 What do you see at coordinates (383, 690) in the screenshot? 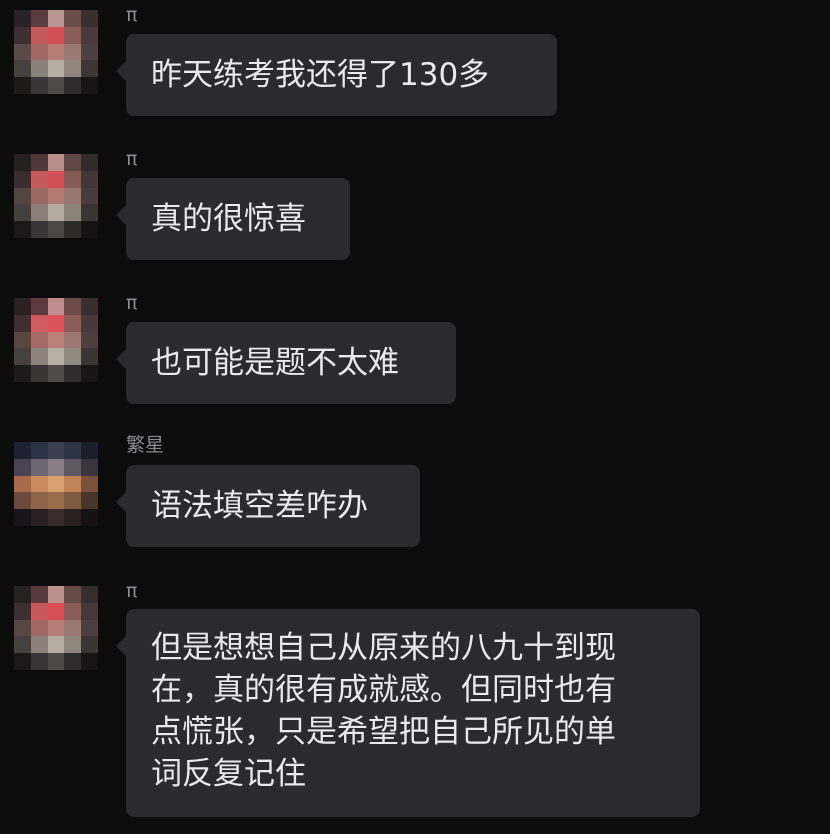
I see `message-line: 在，真的很有成就感。但同时也有` at bounding box center [383, 690].